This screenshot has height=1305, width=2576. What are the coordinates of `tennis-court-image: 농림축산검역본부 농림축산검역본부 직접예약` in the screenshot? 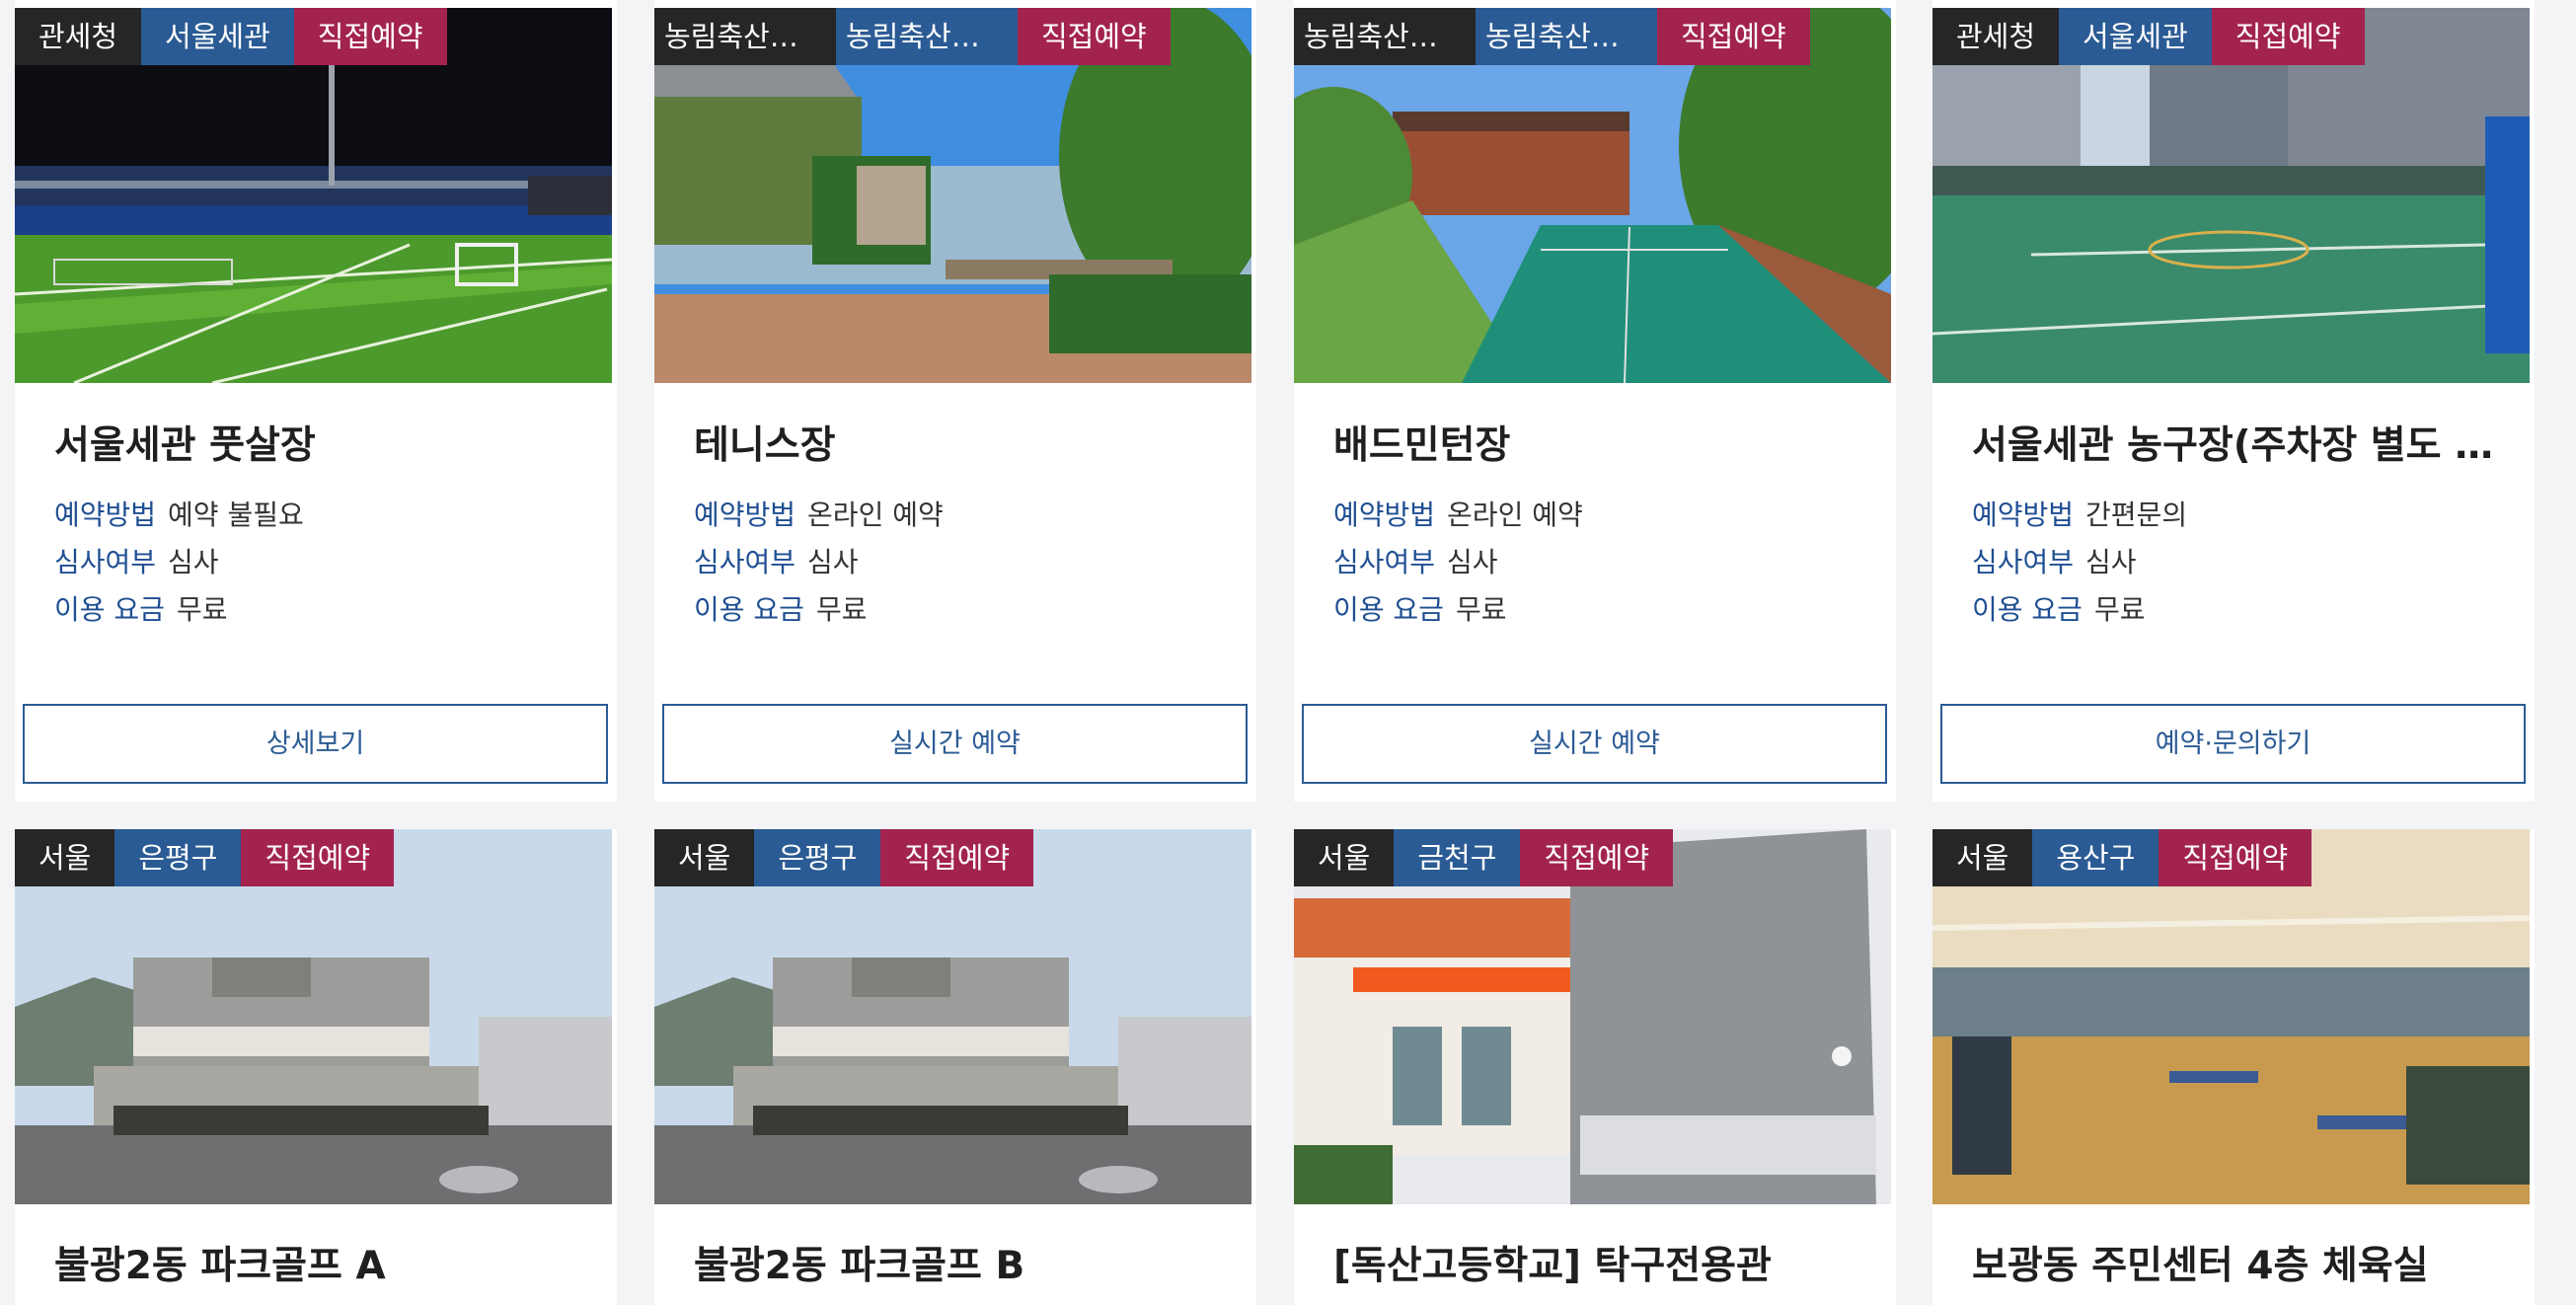 It's located at (953, 195).